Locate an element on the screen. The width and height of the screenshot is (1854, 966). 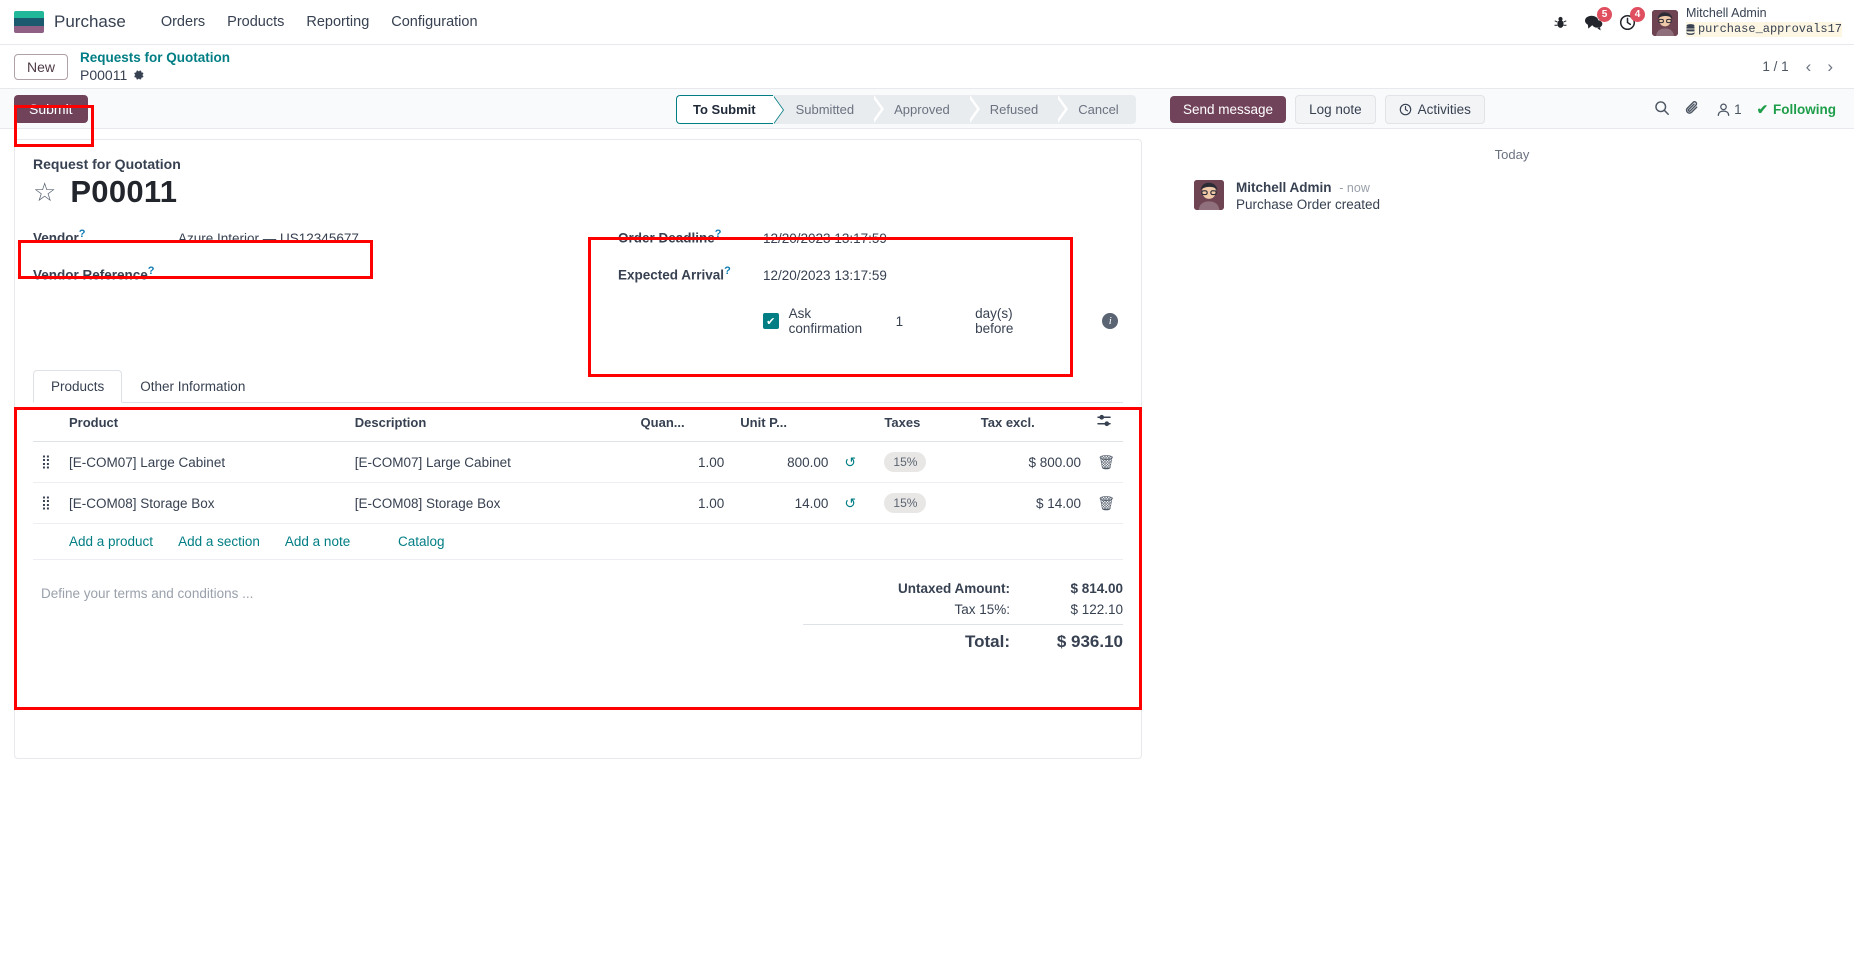
submit-button: Submit is located at coordinates (51, 108).